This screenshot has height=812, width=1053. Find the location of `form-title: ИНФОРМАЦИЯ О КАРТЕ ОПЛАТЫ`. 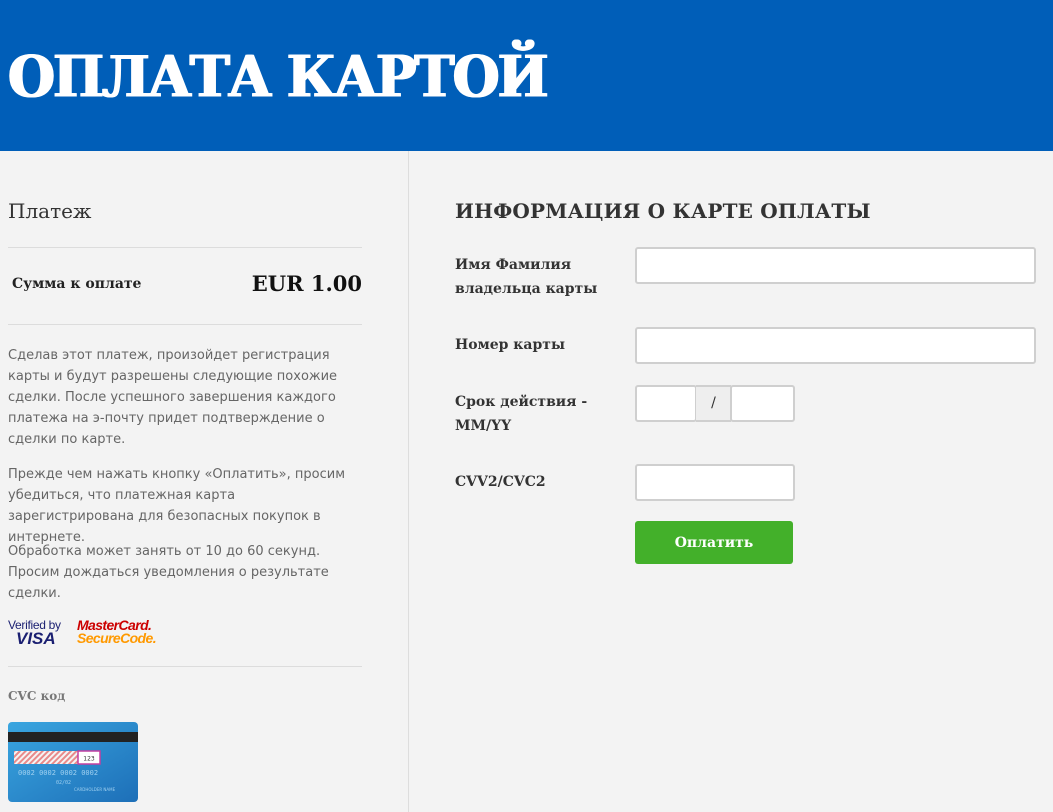

form-title: ИНФОРМАЦИЯ О КАРТЕ ОПЛАТЫ is located at coordinates (663, 211).